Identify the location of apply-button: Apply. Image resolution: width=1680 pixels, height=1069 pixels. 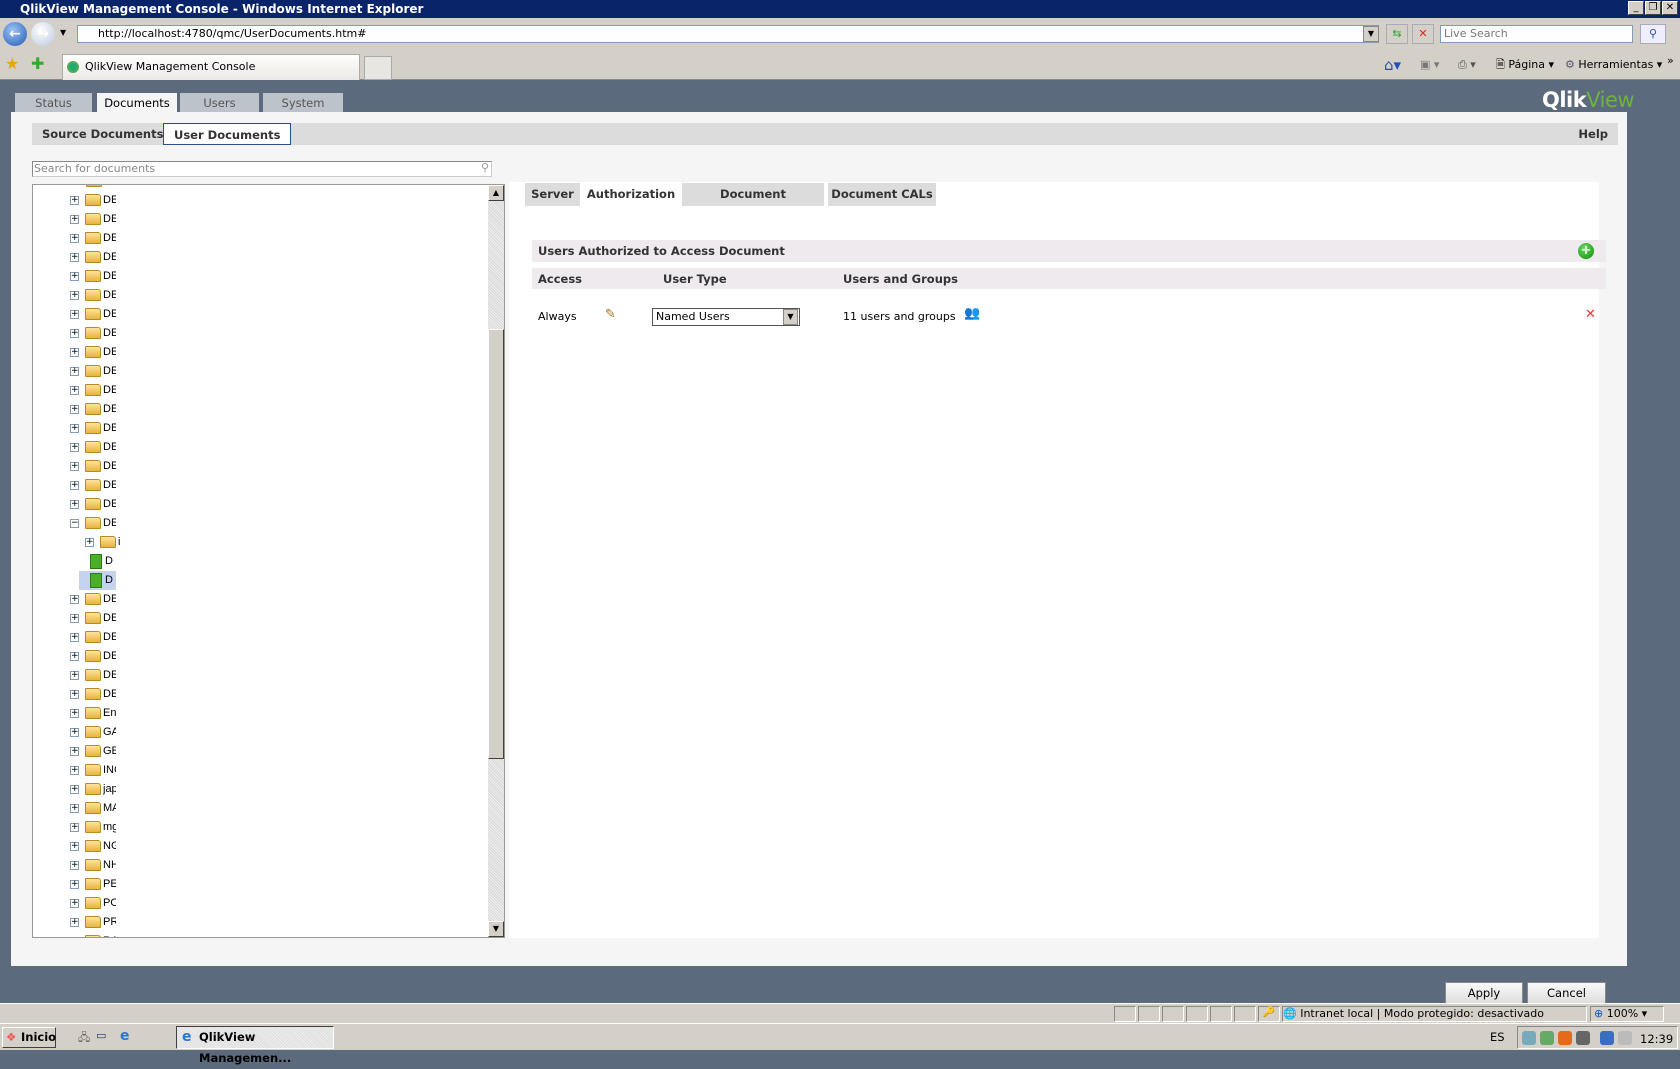
(1484, 993).